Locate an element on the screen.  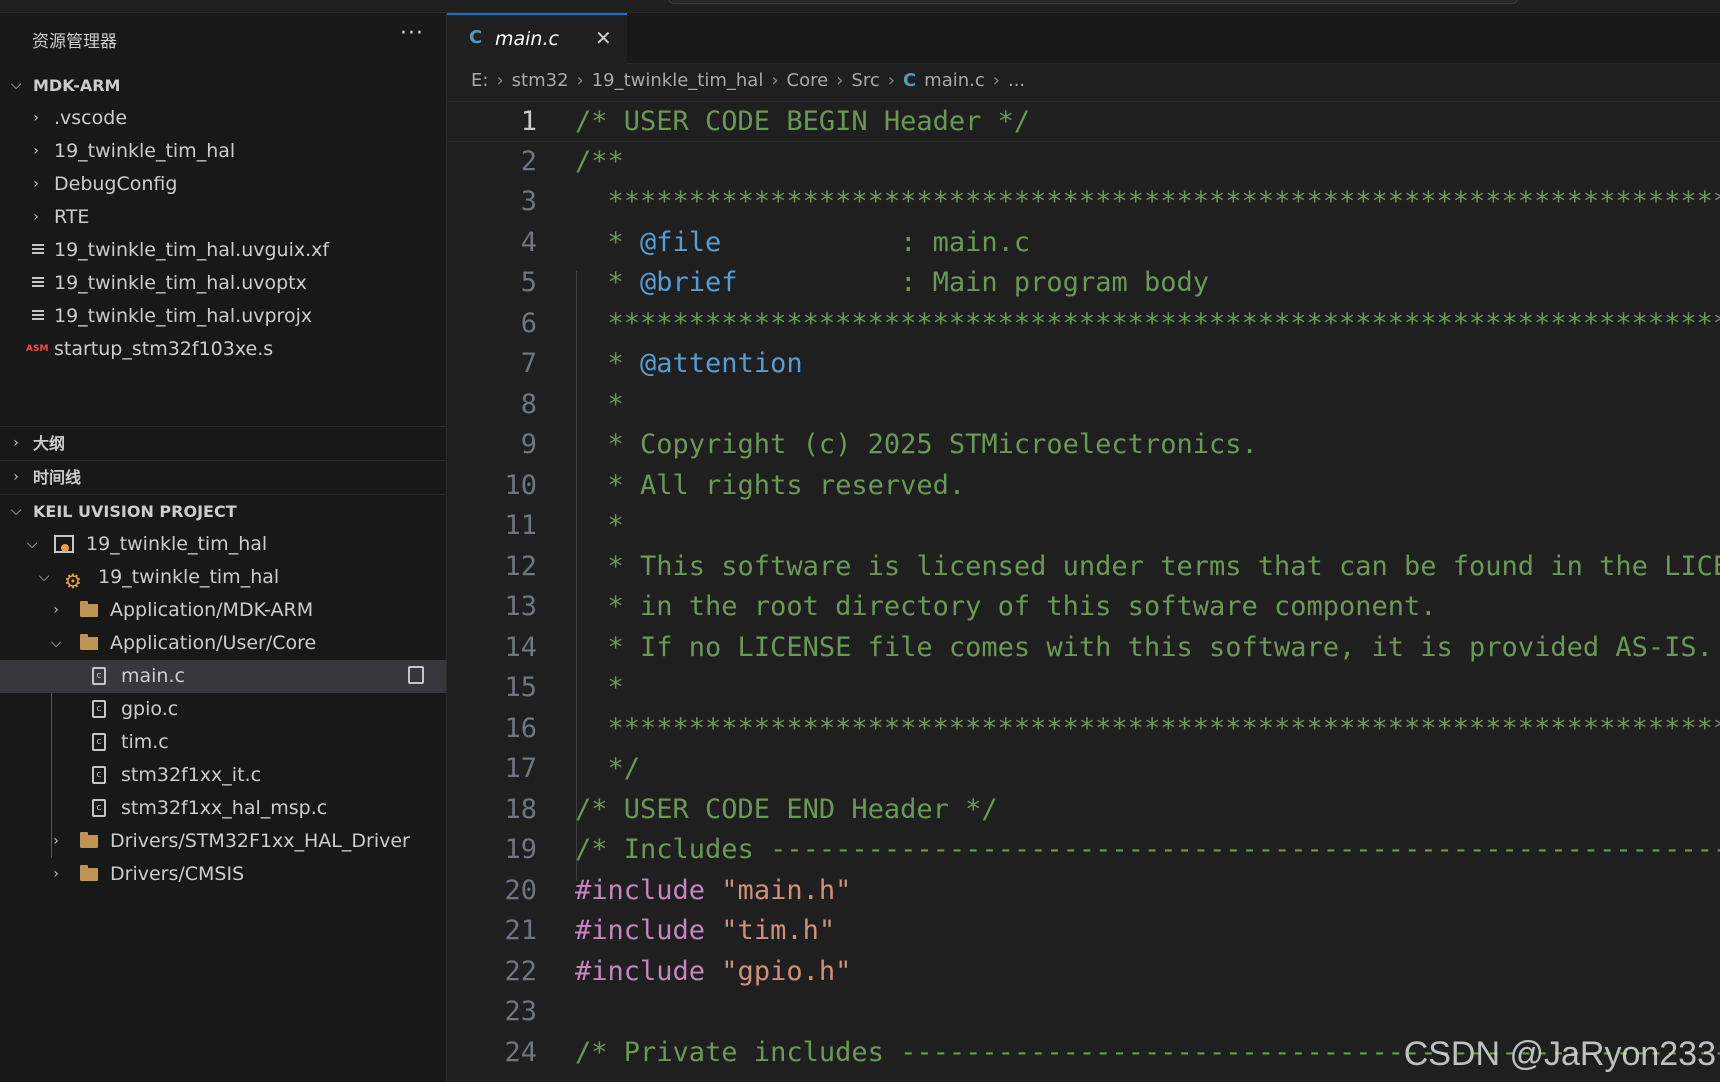
code-text: * @file : main.c is located at coordinates (803, 243).